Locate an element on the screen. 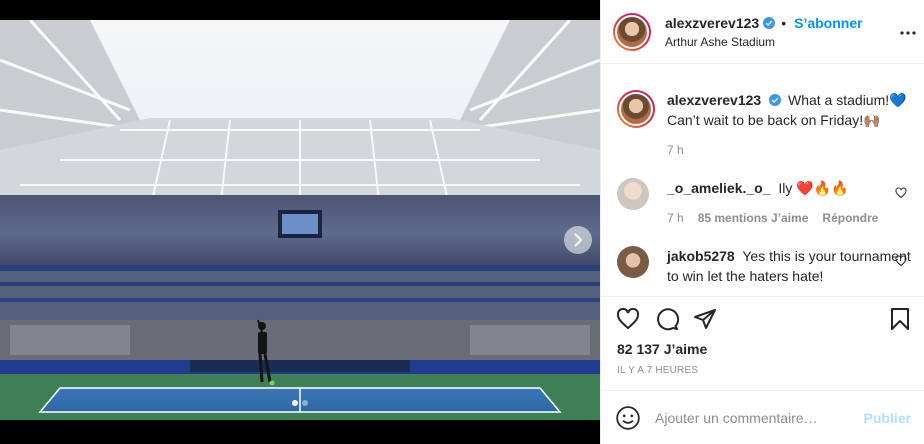  comment-input is located at coordinates (759, 417).